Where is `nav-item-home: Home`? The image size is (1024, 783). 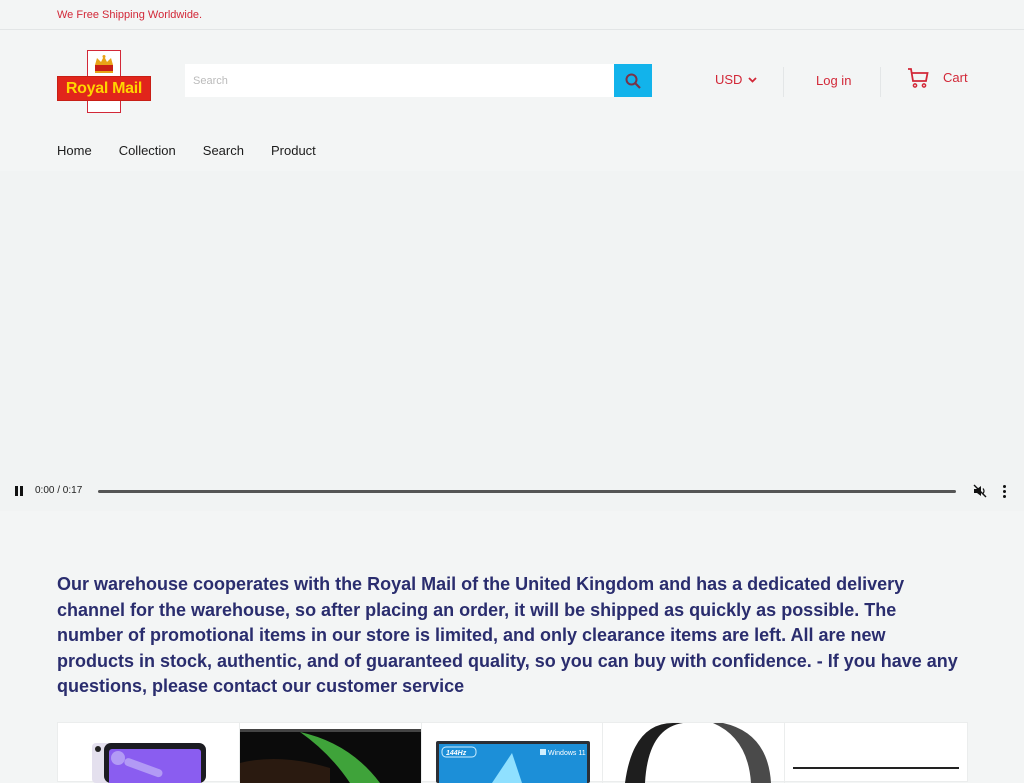
nav-item-home: Home is located at coordinates (74, 150).